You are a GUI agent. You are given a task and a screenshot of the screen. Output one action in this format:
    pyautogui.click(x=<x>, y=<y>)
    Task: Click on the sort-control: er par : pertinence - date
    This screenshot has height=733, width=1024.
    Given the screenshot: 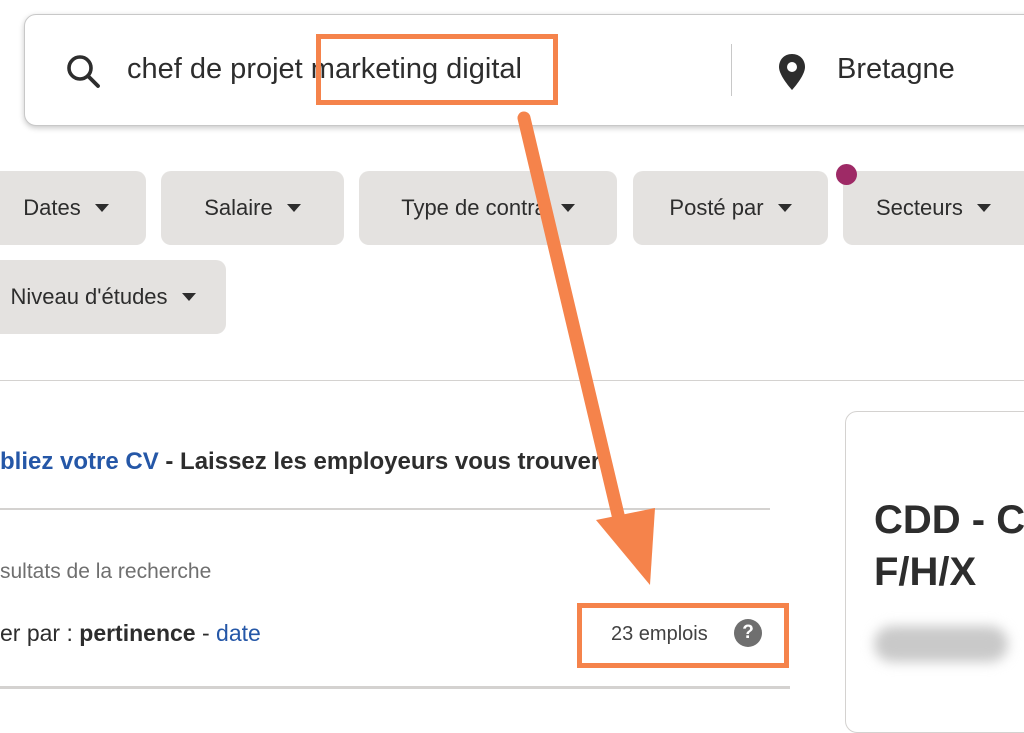 What is the action you would take?
    pyautogui.click(x=130, y=633)
    